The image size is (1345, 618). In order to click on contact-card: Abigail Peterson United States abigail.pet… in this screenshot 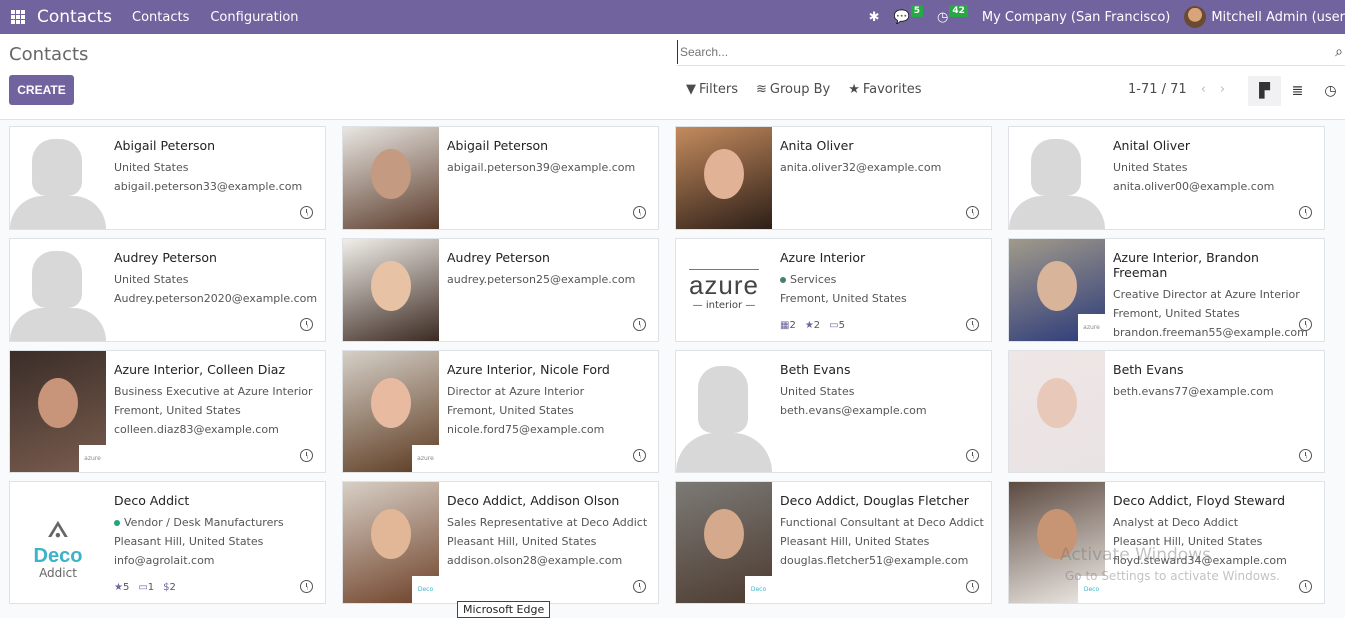, I will do `click(167, 178)`.